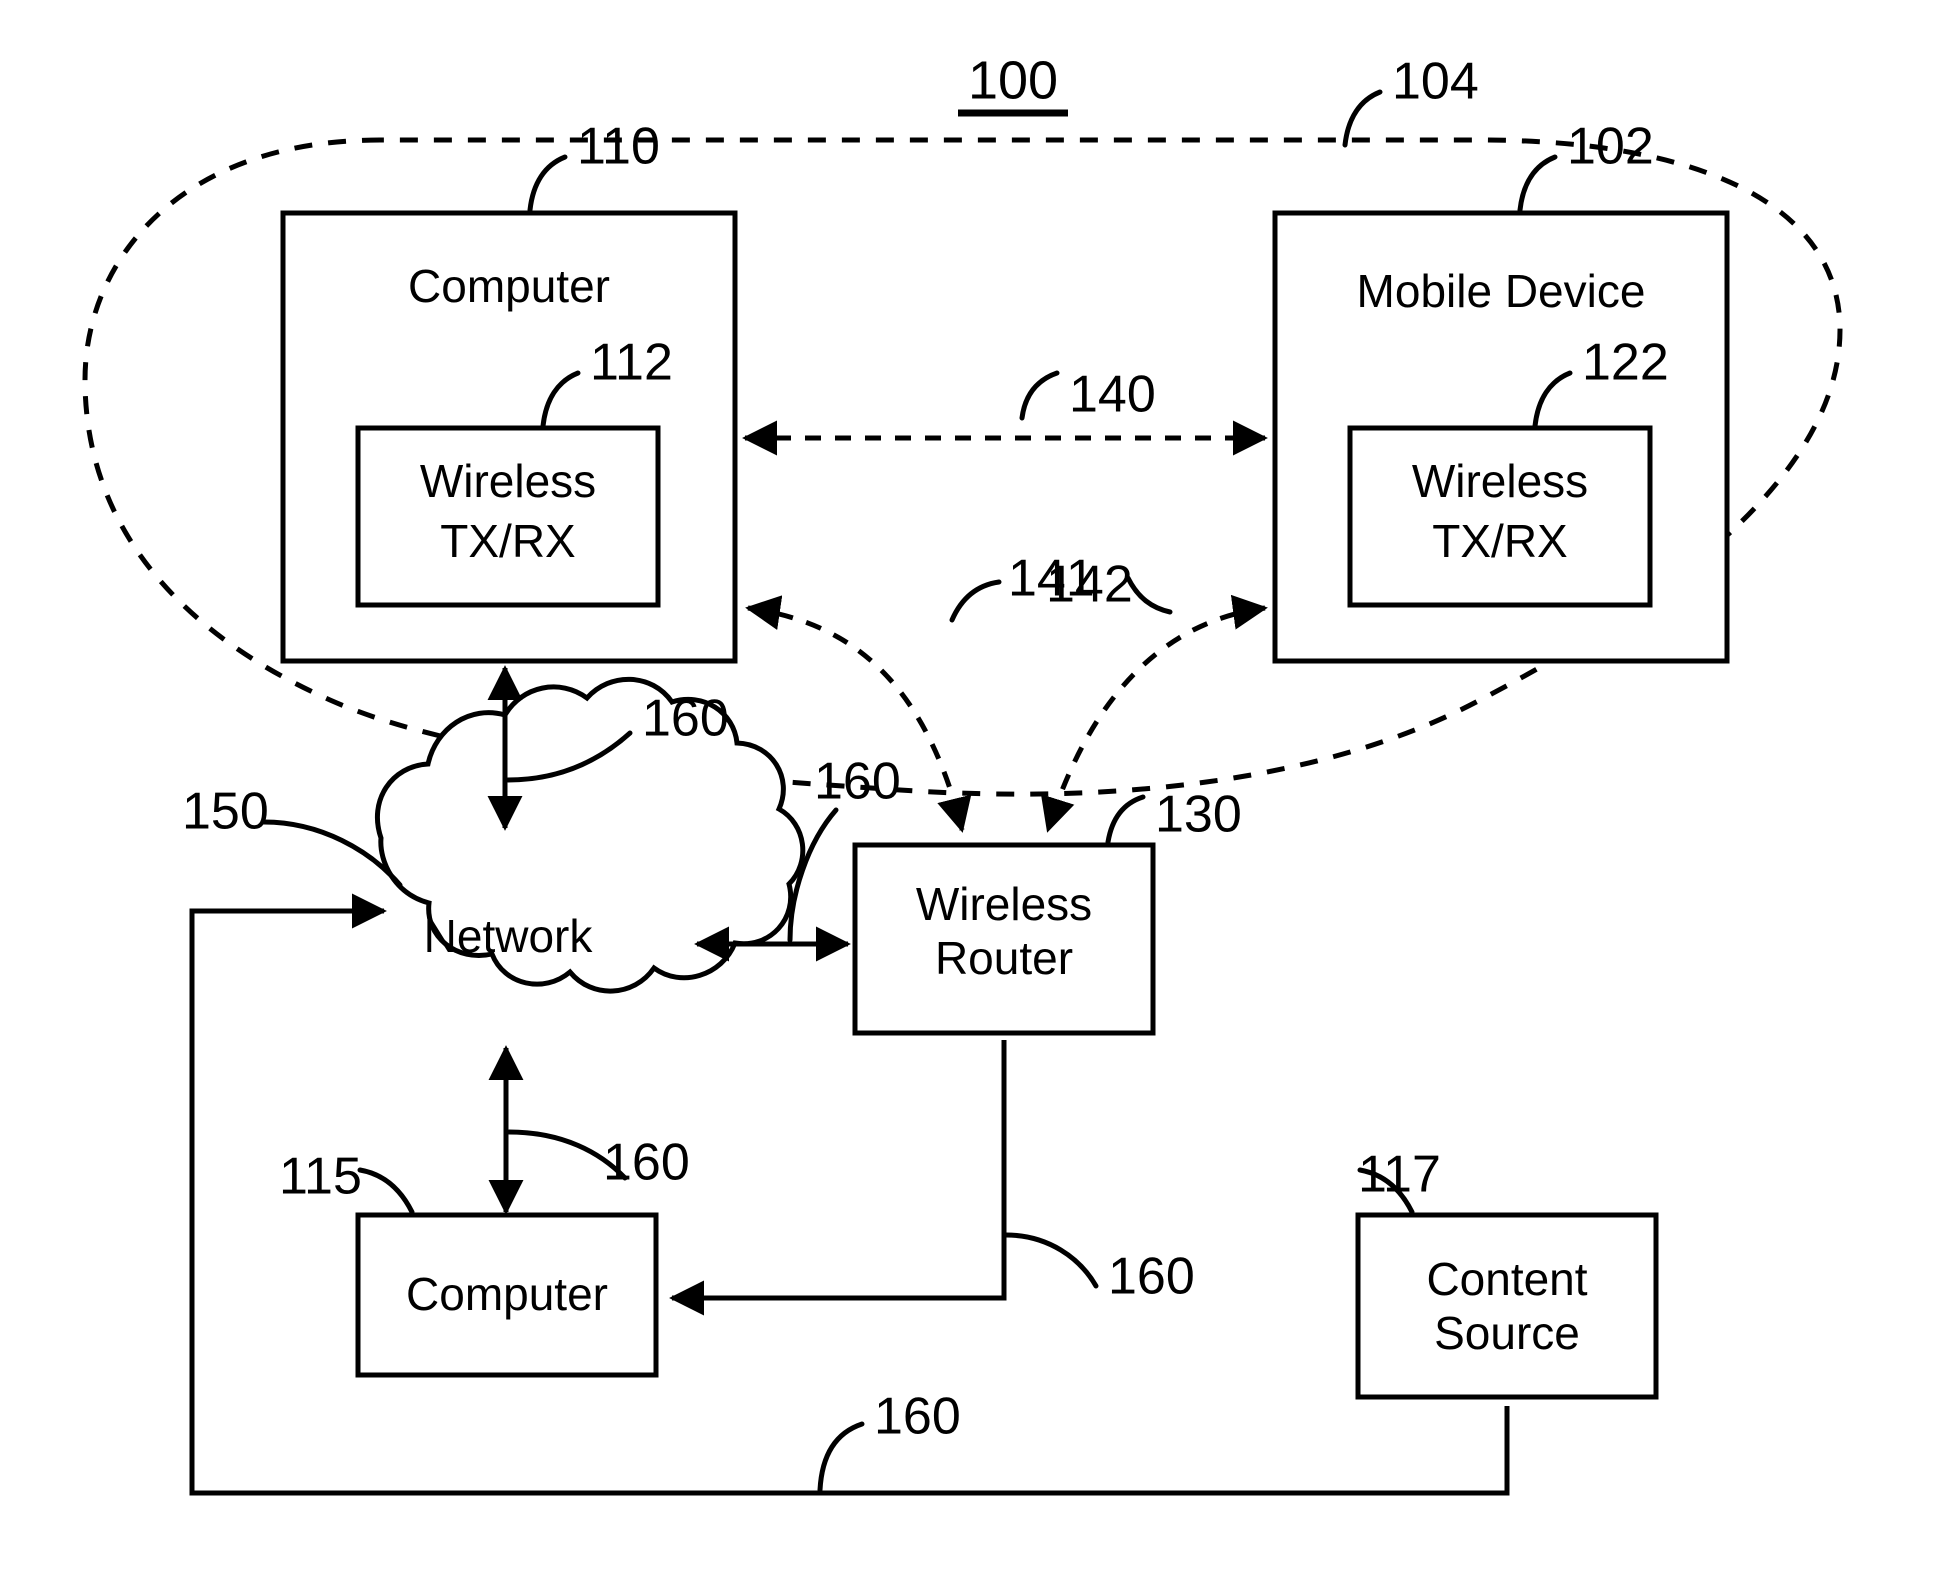 This screenshot has width=1936, height=1578. What do you see at coordinates (1499, 541) in the screenshot?
I see `mobile-device-wireless-txrx-line2: TX/RX` at bounding box center [1499, 541].